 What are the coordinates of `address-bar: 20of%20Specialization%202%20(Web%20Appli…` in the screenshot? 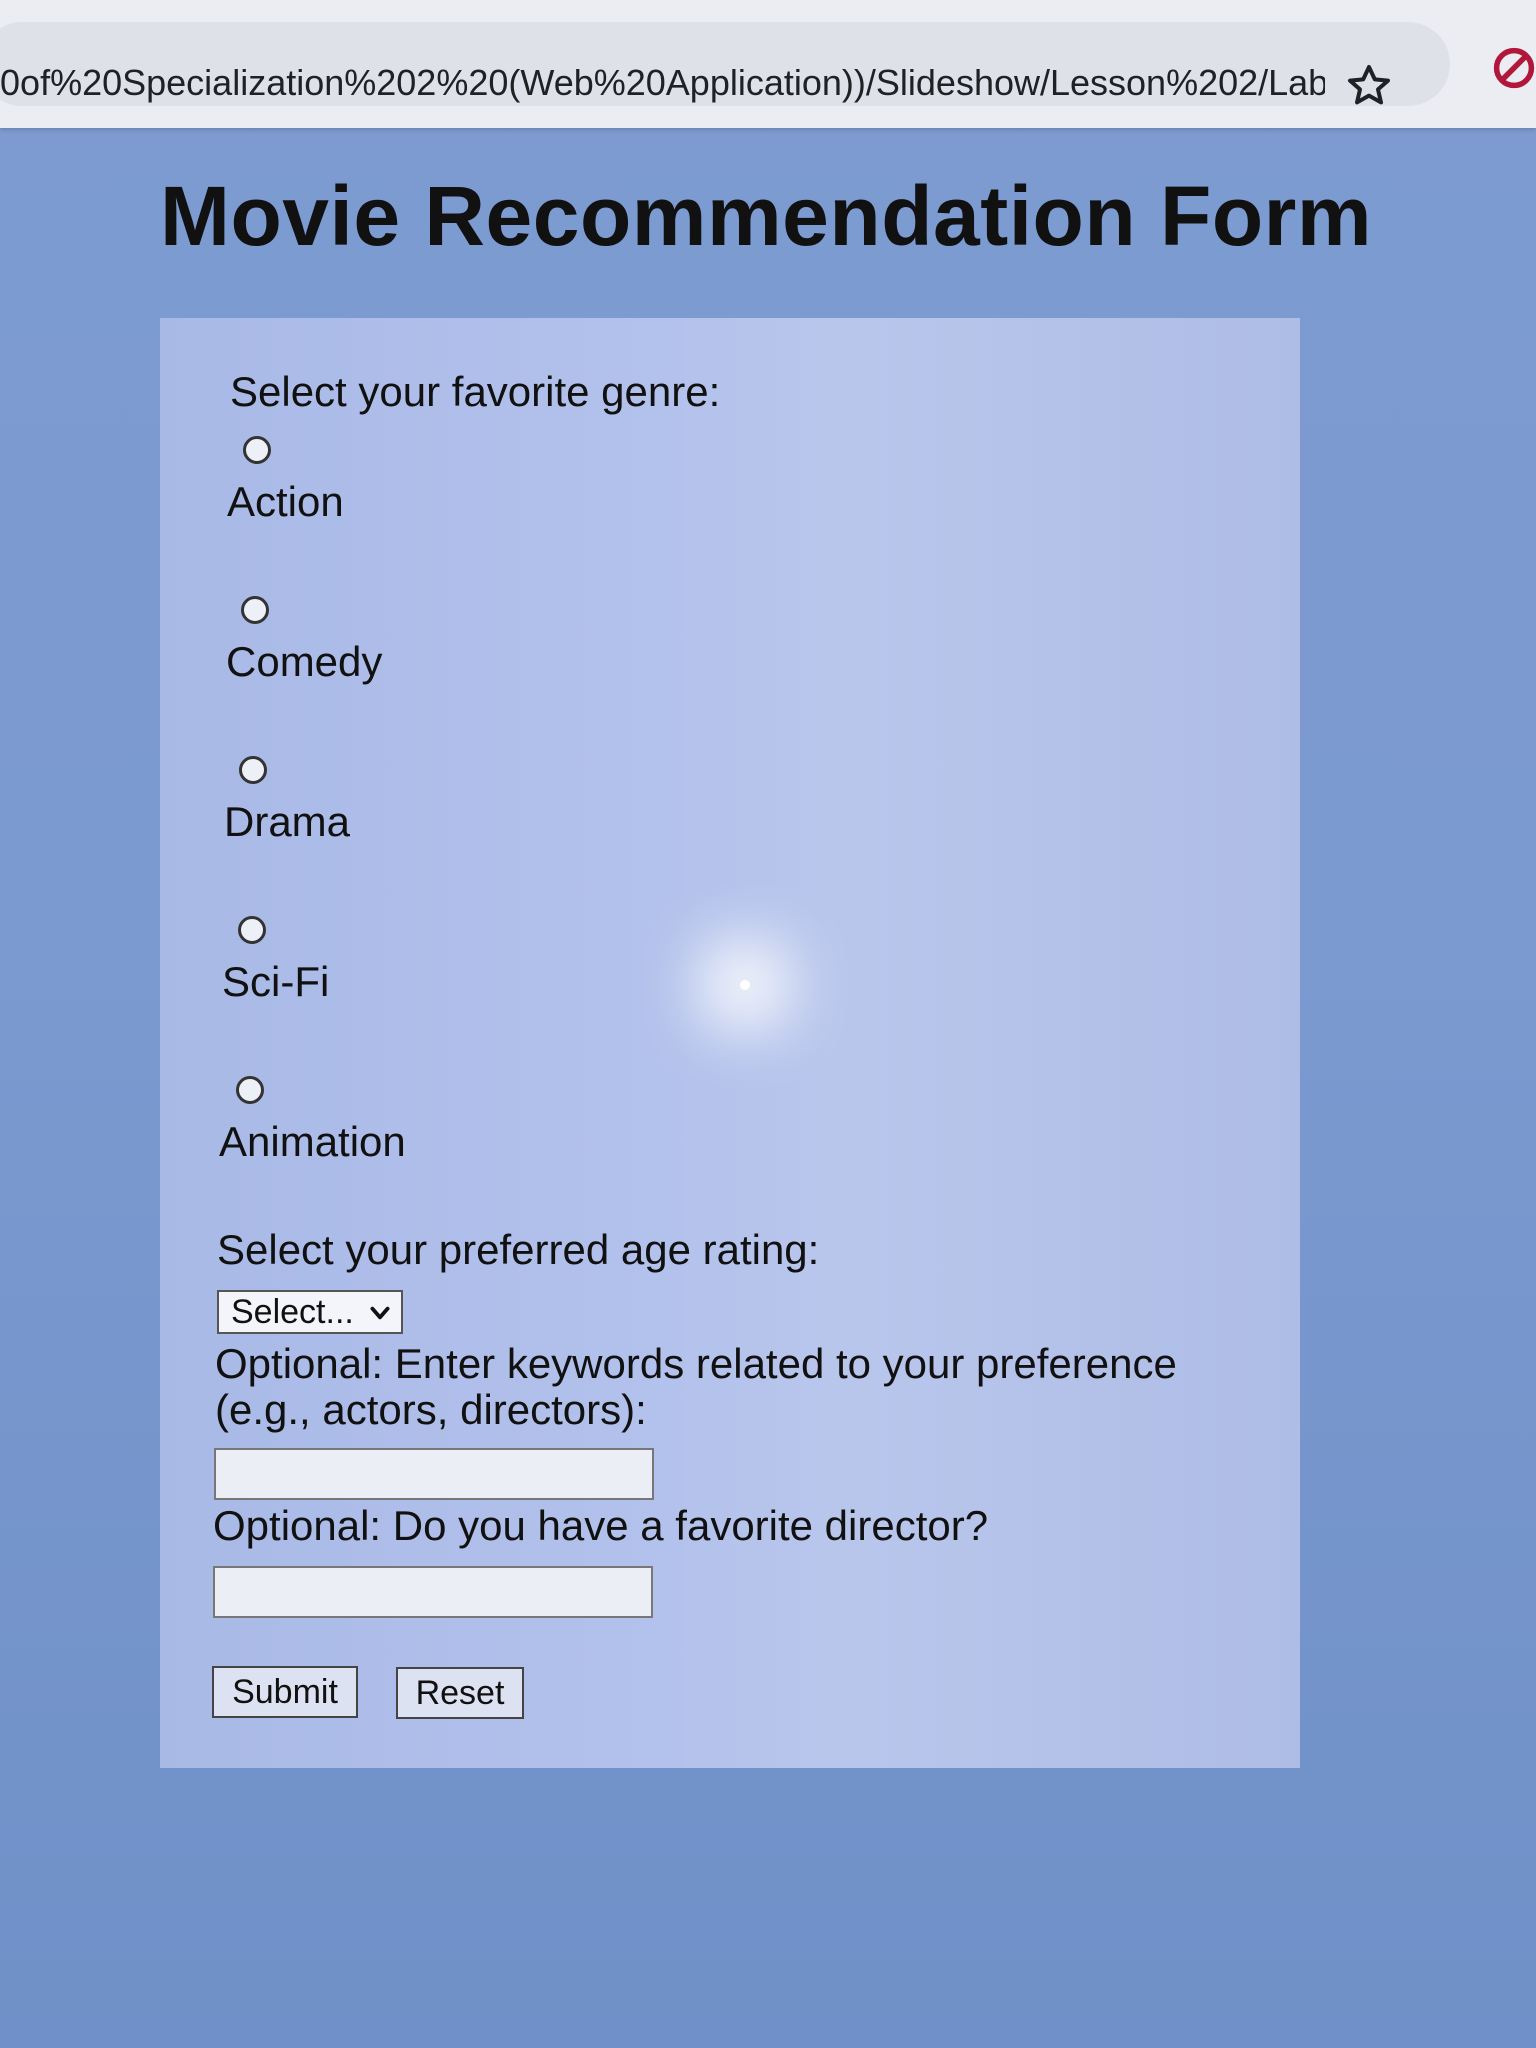 It's located at (725, 64).